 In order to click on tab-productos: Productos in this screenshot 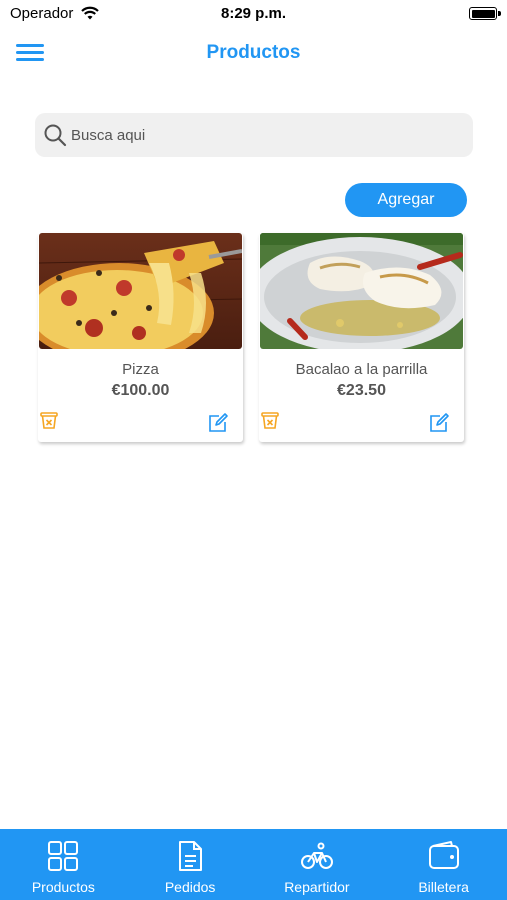, I will do `click(63, 864)`.